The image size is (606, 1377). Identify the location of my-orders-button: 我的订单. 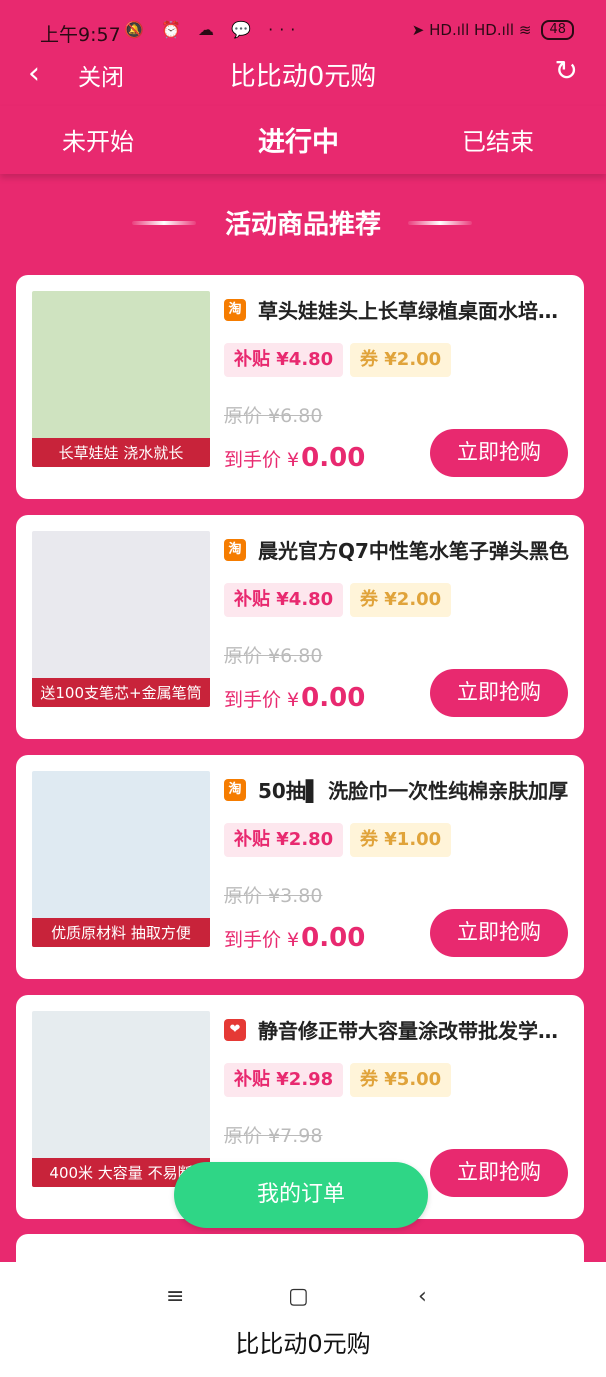
(301, 1195).